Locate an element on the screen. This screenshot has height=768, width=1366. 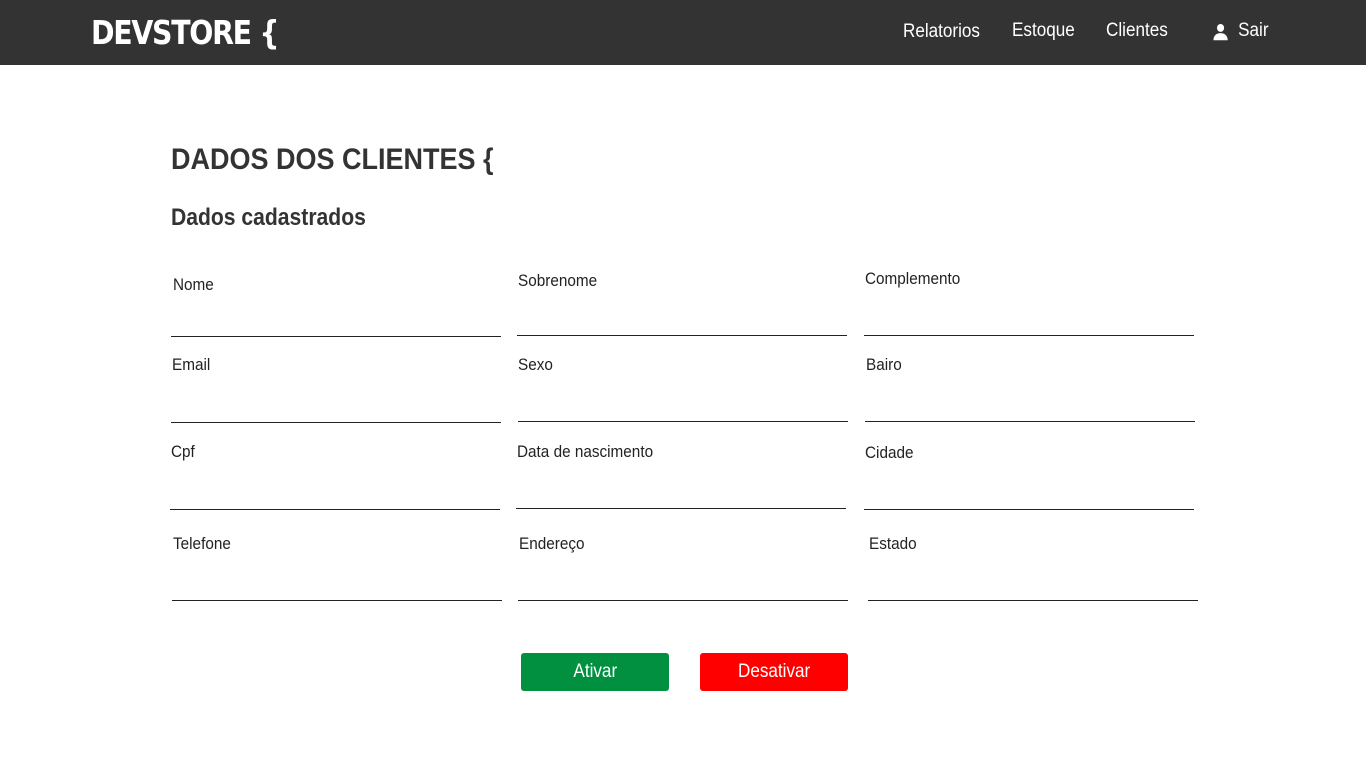
cpf-label: Cpf is located at coordinates (183, 451).